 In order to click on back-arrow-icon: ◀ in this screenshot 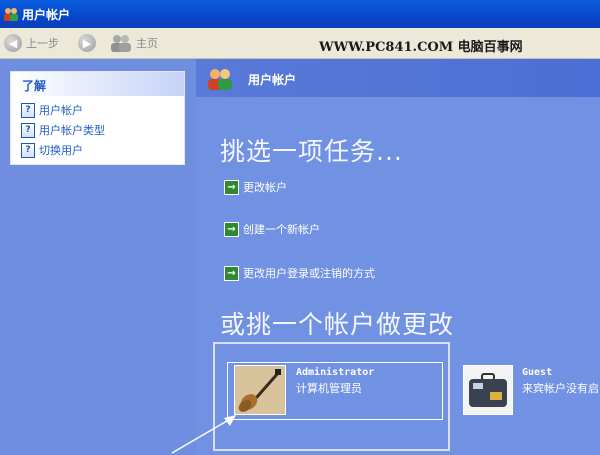, I will do `click(13, 43)`.